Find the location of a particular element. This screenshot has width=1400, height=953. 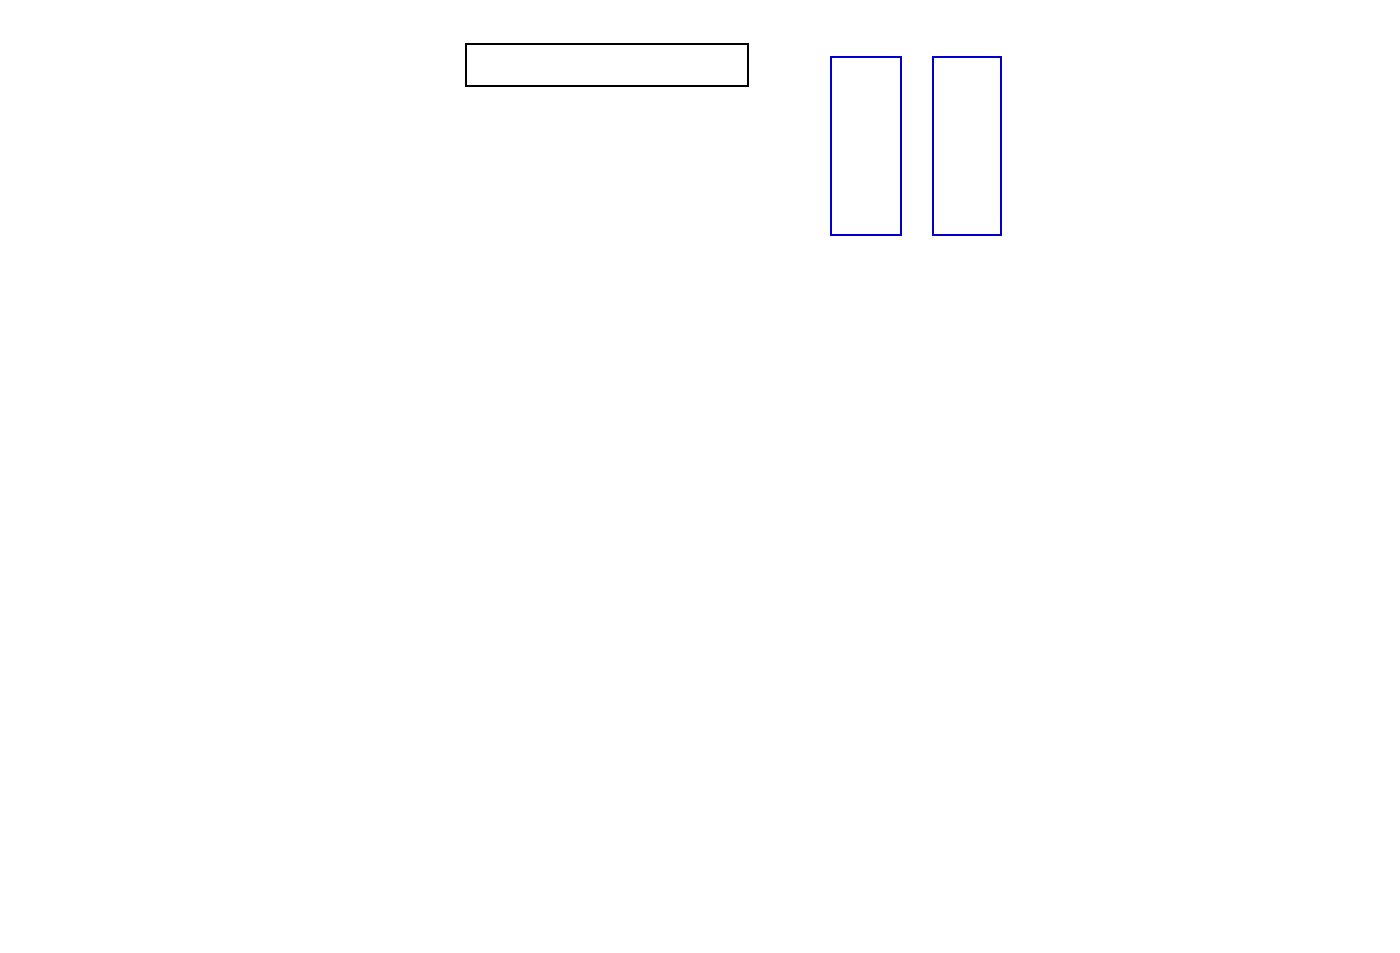

fiber-positions-panel is located at coordinates (140, 610).